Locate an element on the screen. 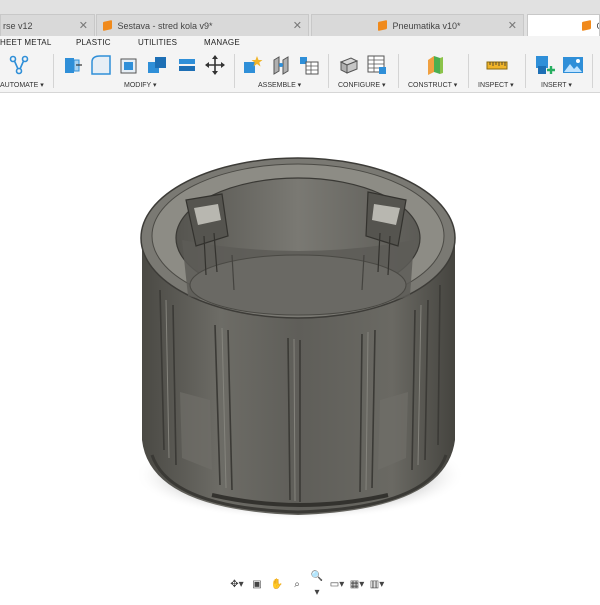 Image resolution: width=600 pixels, height=605 pixels. new-component-icon is located at coordinates (253, 65).